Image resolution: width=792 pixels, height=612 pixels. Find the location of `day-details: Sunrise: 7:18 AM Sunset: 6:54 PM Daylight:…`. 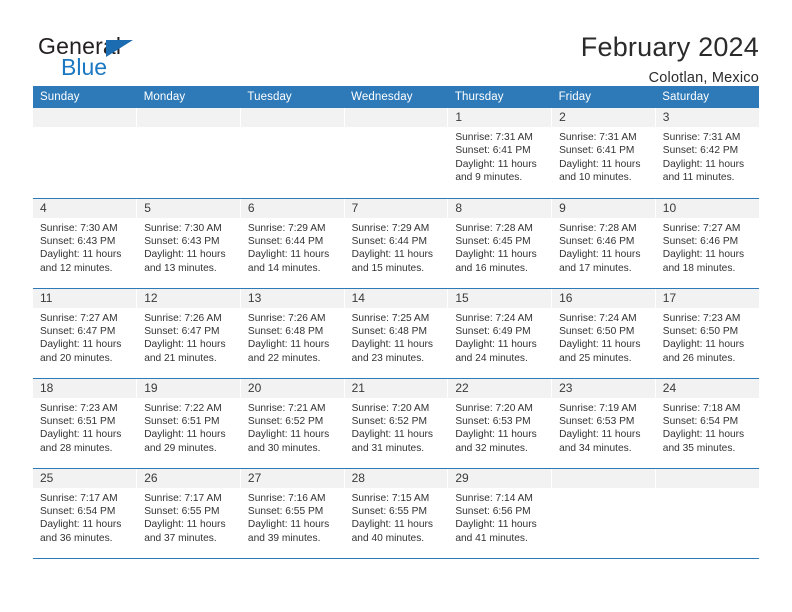

day-details: Sunrise: 7:18 AM Sunset: 6:54 PM Daylight:… is located at coordinates (707, 427).